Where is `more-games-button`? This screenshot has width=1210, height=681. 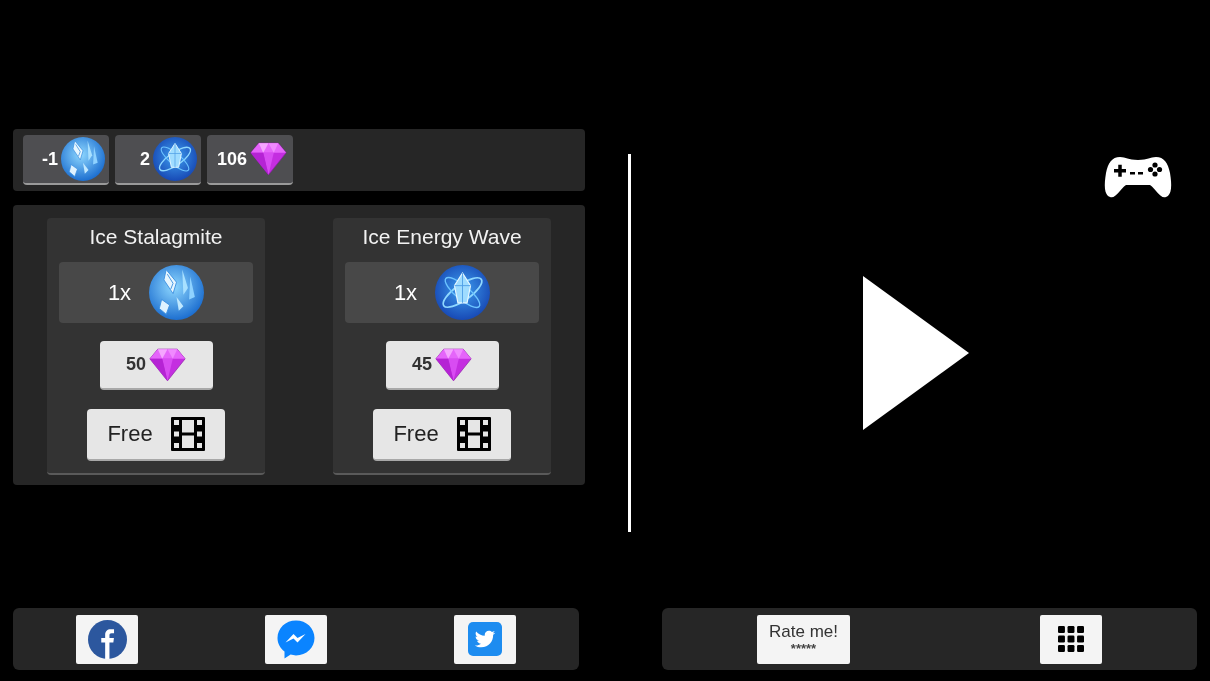 more-games-button is located at coordinates (1071, 639).